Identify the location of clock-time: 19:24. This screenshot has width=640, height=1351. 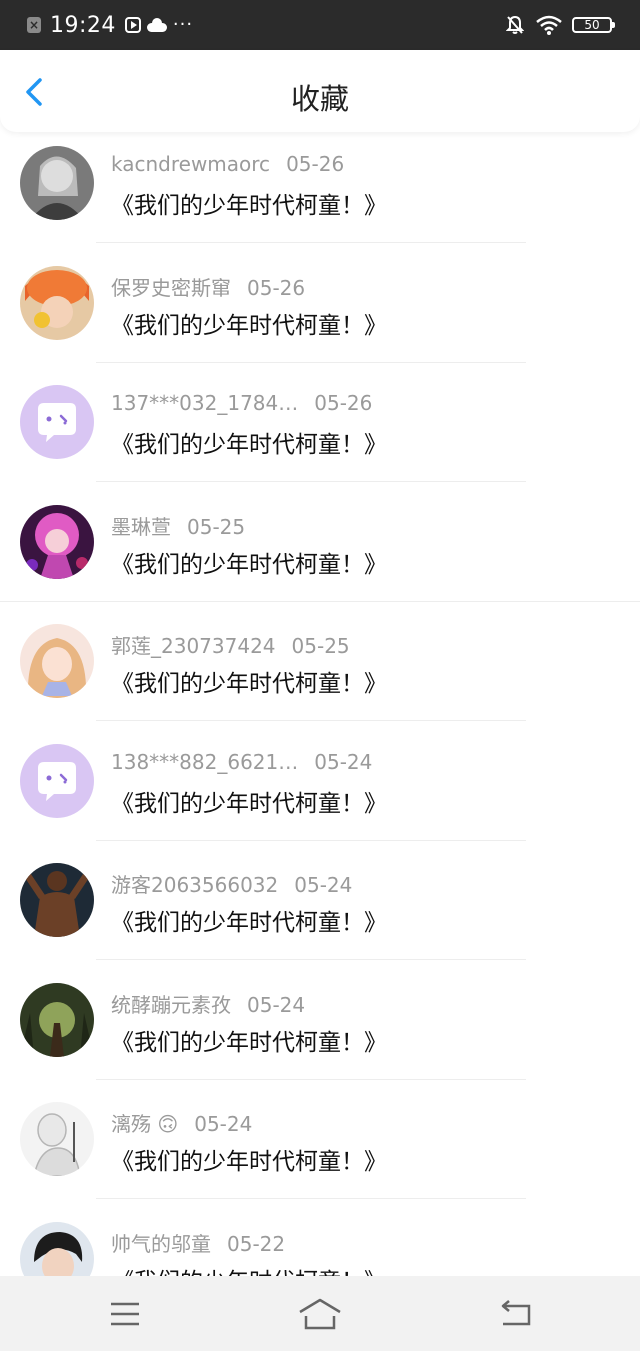
(83, 25).